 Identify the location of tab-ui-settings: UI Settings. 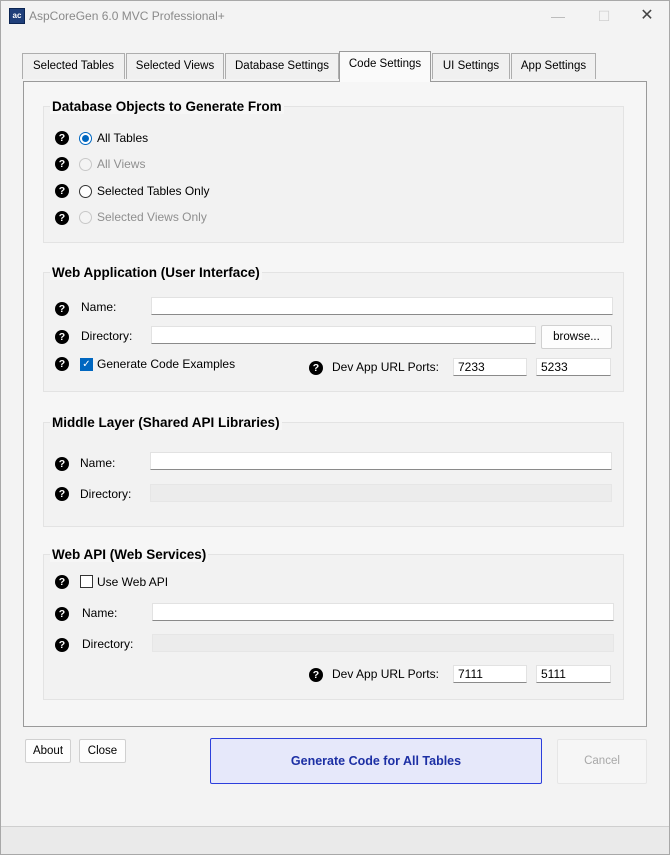
(471, 66).